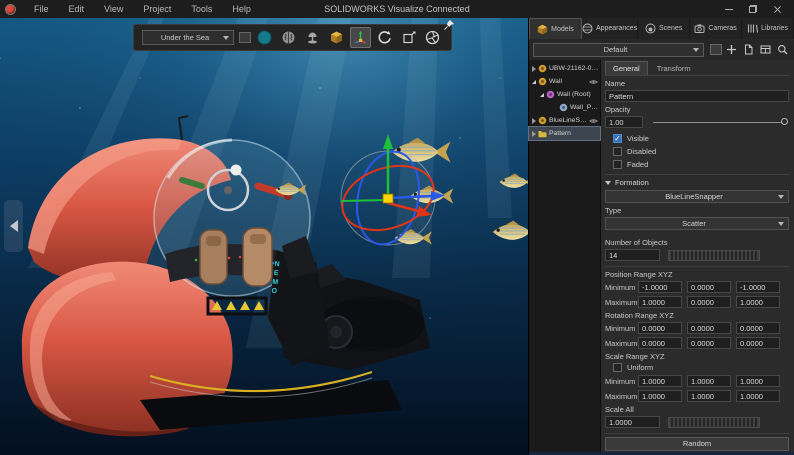 Image resolution: width=794 pixels, height=455 pixels. I want to click on part-icon, so click(563, 107).